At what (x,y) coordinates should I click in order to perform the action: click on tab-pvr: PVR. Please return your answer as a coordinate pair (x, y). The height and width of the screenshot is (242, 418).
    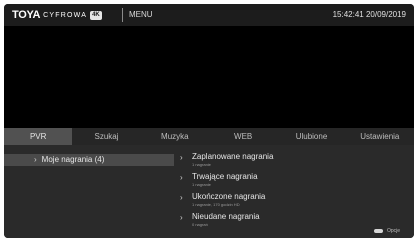
    Looking at the image, I should click on (38, 136).